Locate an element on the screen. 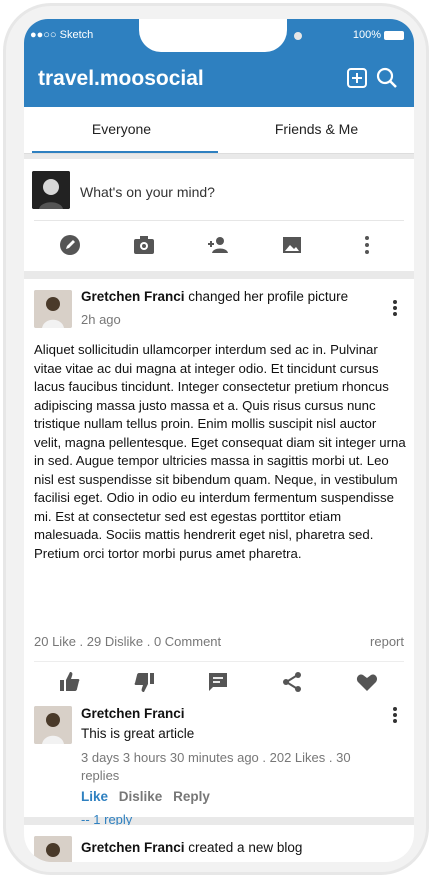 Image resolution: width=438 pixels, height=884 pixels. active-tab-indicator is located at coordinates (125, 152).